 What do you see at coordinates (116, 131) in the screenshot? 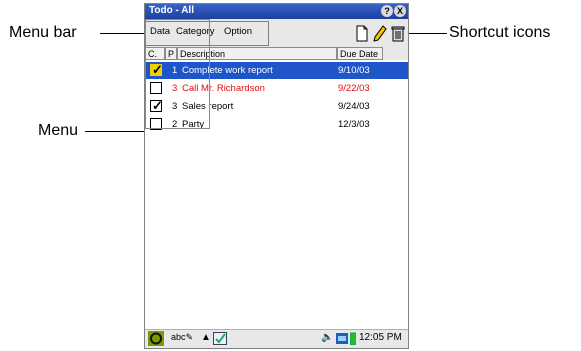
I see `callout-line-menu` at bounding box center [116, 131].